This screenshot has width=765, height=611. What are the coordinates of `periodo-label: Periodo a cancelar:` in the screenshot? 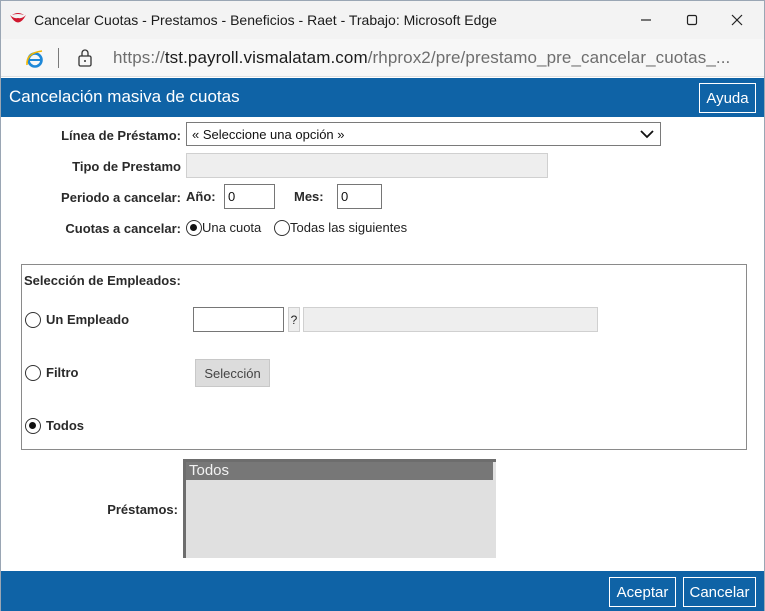 It's located at (121, 197).